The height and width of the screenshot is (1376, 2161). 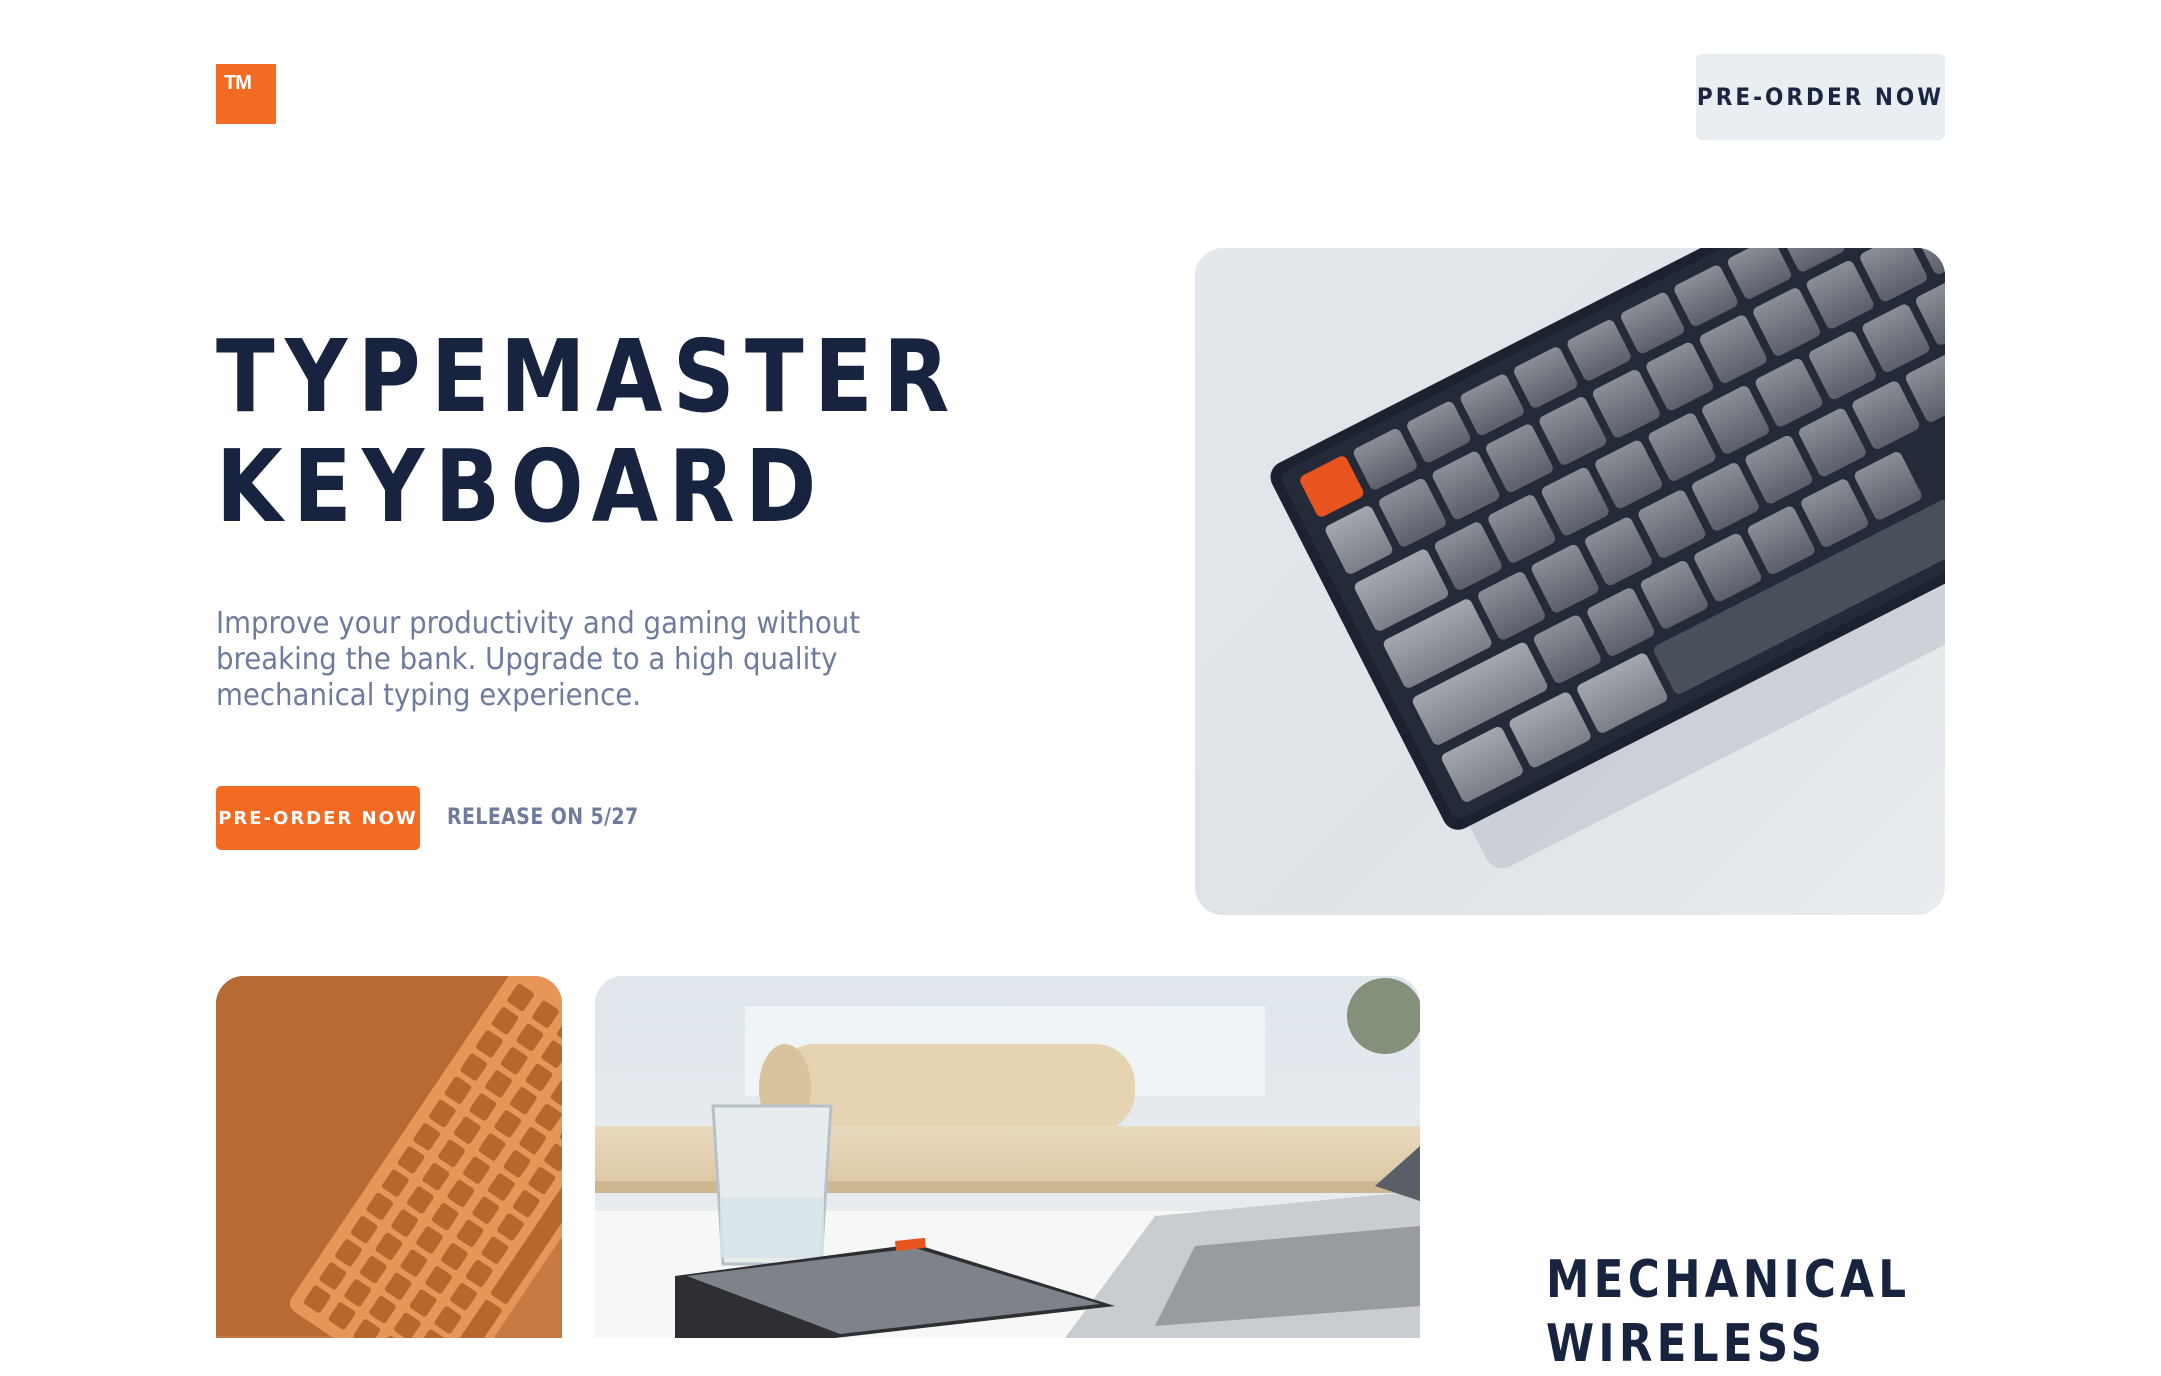 What do you see at coordinates (1728, 1280) in the screenshot?
I see `features-title-line-1: MECHANICAL` at bounding box center [1728, 1280].